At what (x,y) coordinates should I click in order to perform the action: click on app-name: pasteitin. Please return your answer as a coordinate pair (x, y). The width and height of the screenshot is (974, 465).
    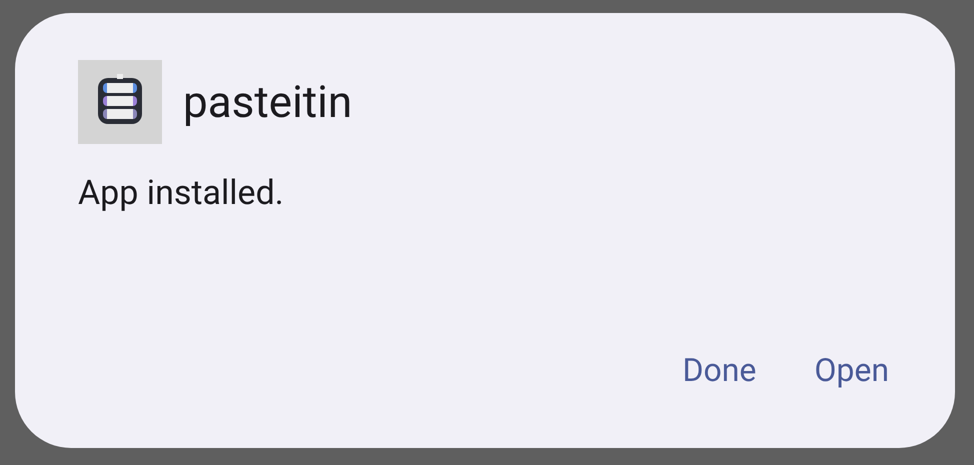
    Looking at the image, I should click on (267, 102).